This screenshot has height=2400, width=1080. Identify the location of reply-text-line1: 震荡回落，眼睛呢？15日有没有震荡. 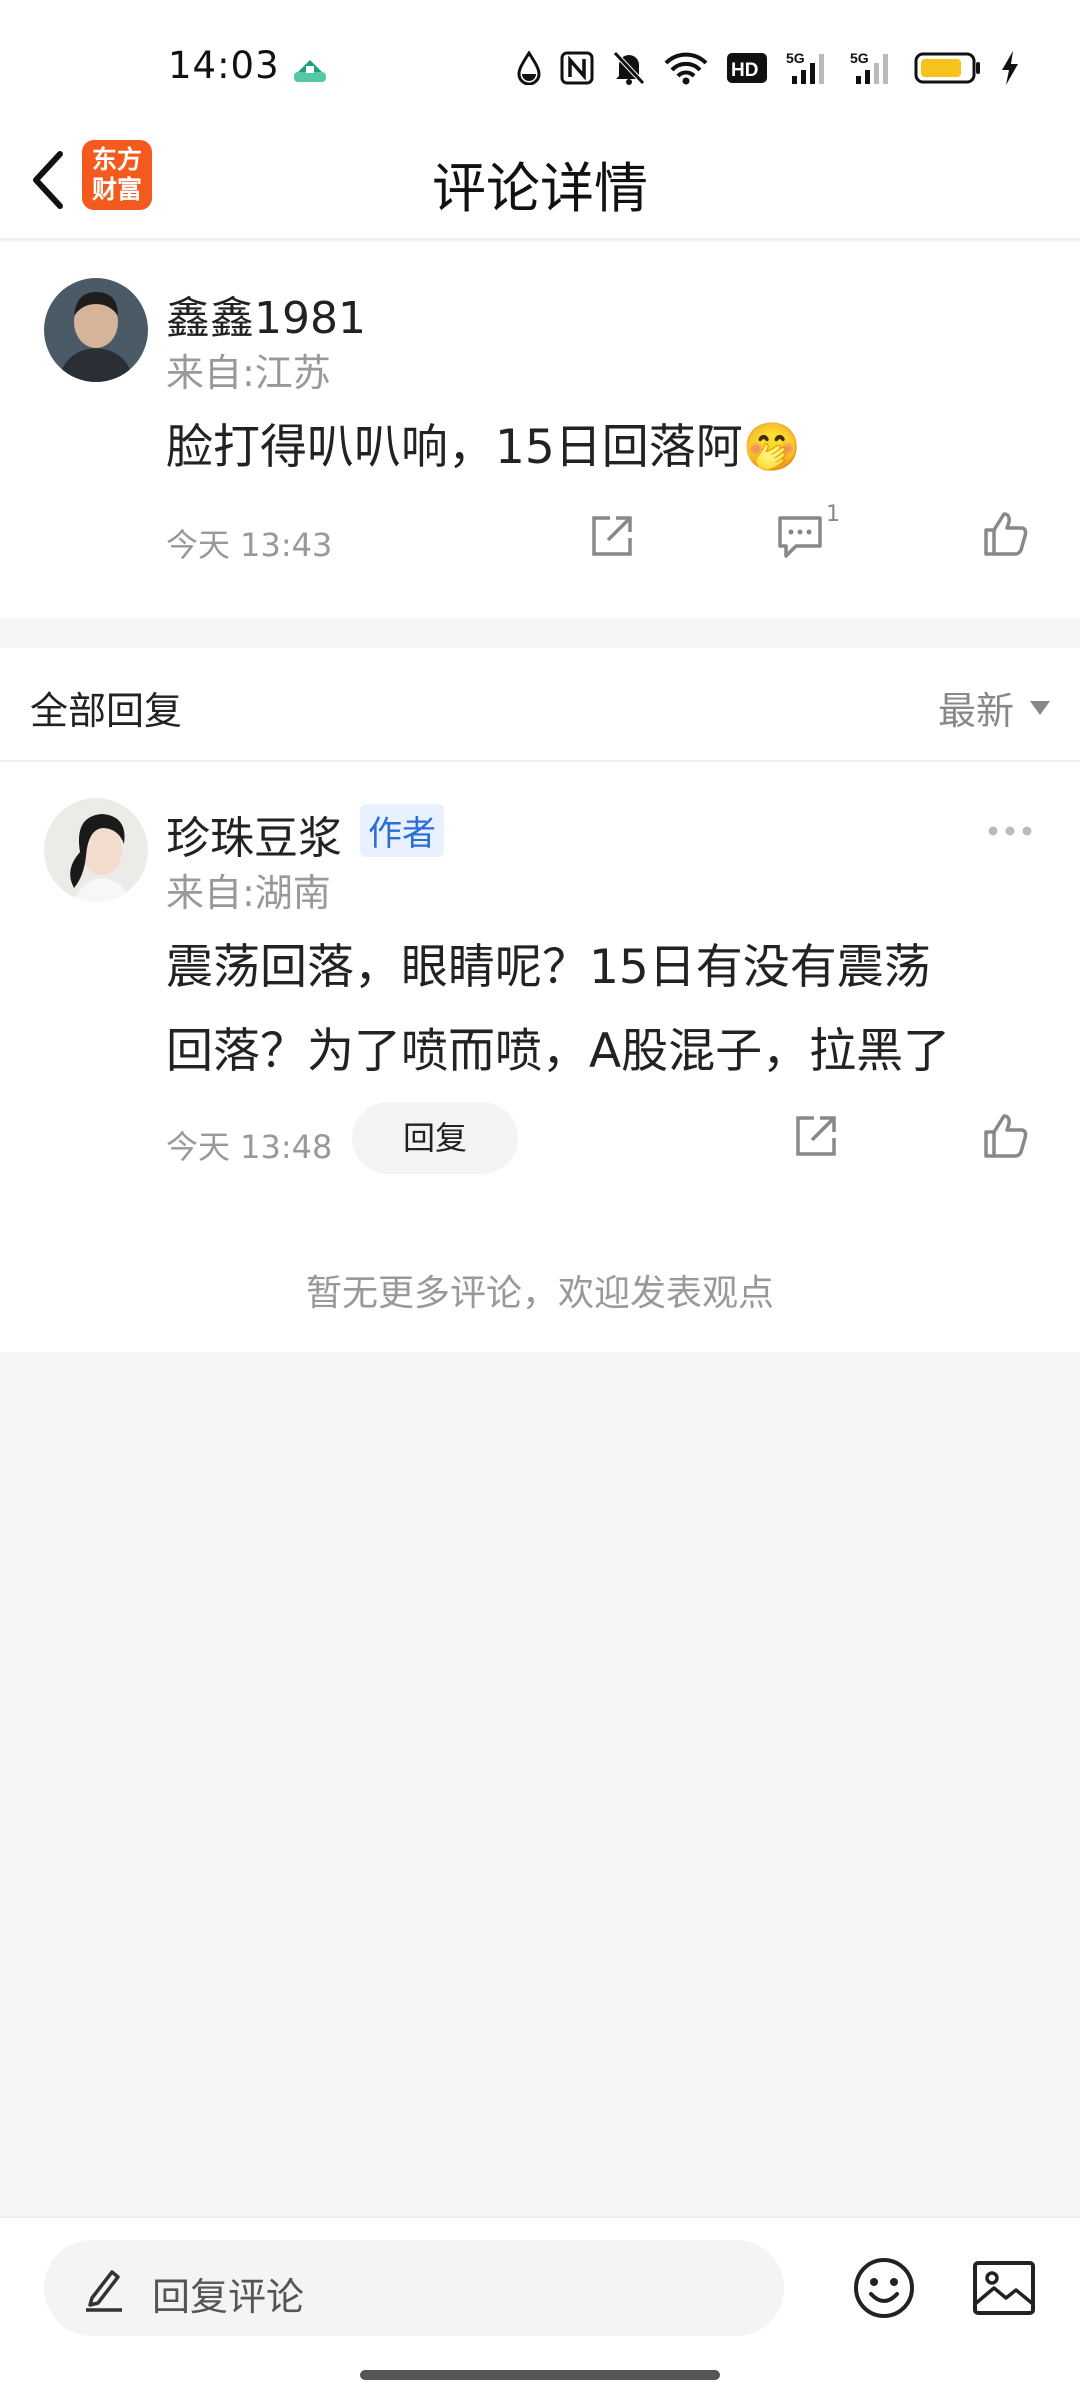
(548, 967).